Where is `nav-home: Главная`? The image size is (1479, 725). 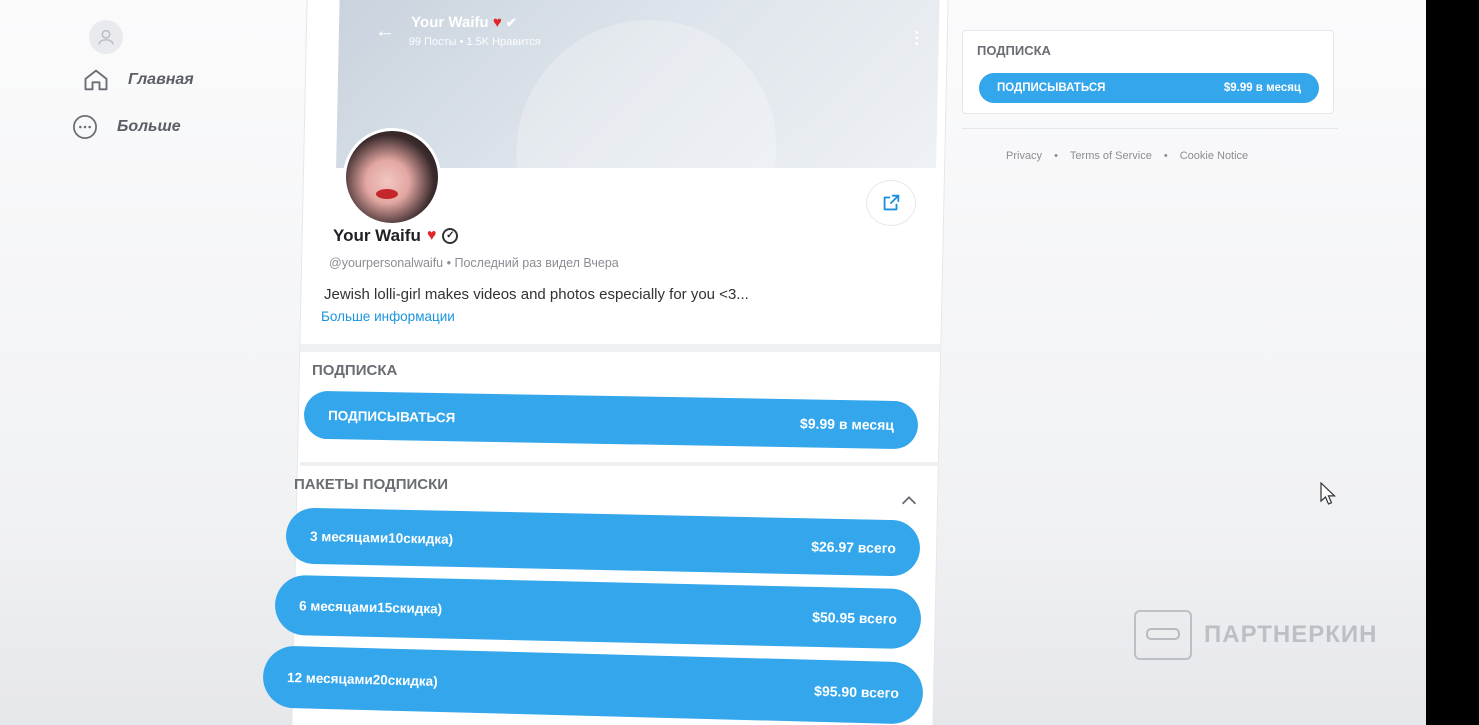
nav-home: Главная is located at coordinates (138, 80).